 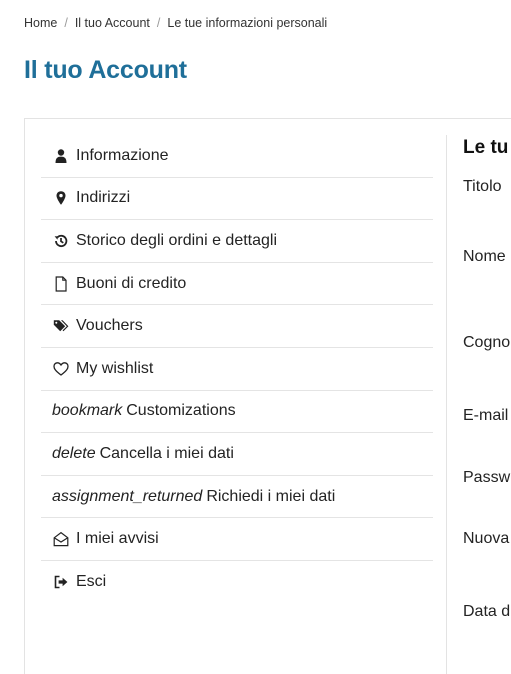 I want to click on menu-item-label: Informazione, so click(x=122, y=155).